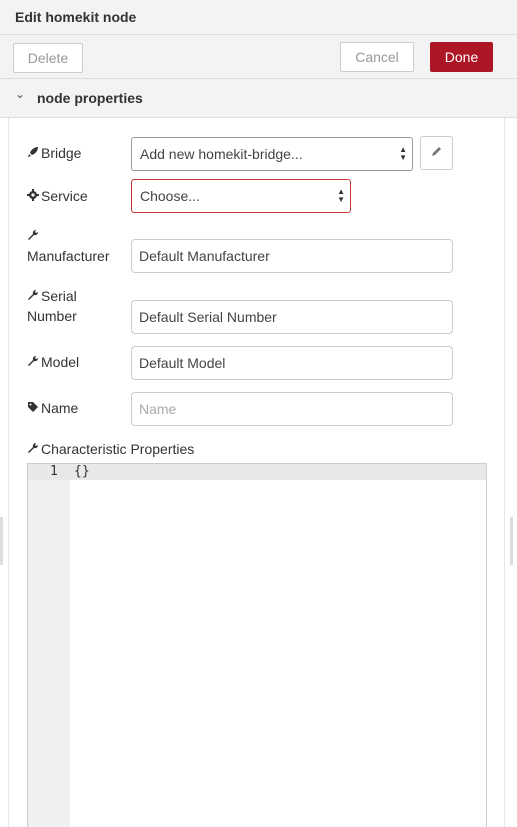  What do you see at coordinates (76, 17) in the screenshot?
I see `tray-title: Edit homekit node` at bounding box center [76, 17].